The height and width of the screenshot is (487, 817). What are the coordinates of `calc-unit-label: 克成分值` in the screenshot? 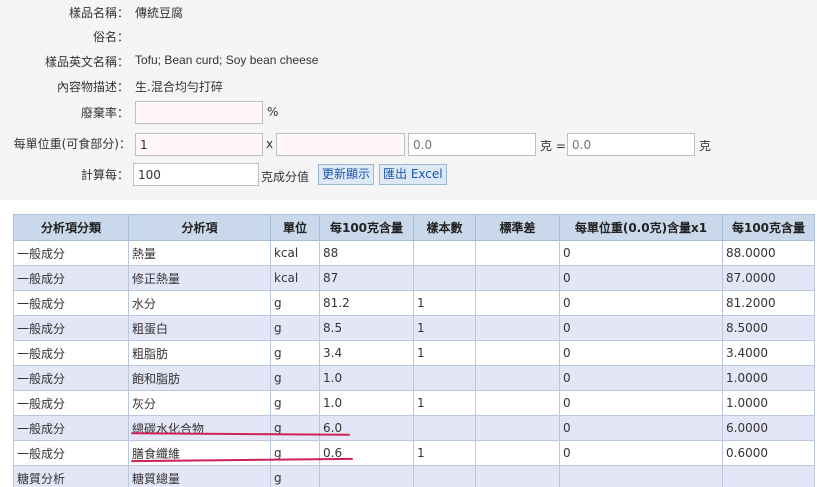 It's located at (285, 177).